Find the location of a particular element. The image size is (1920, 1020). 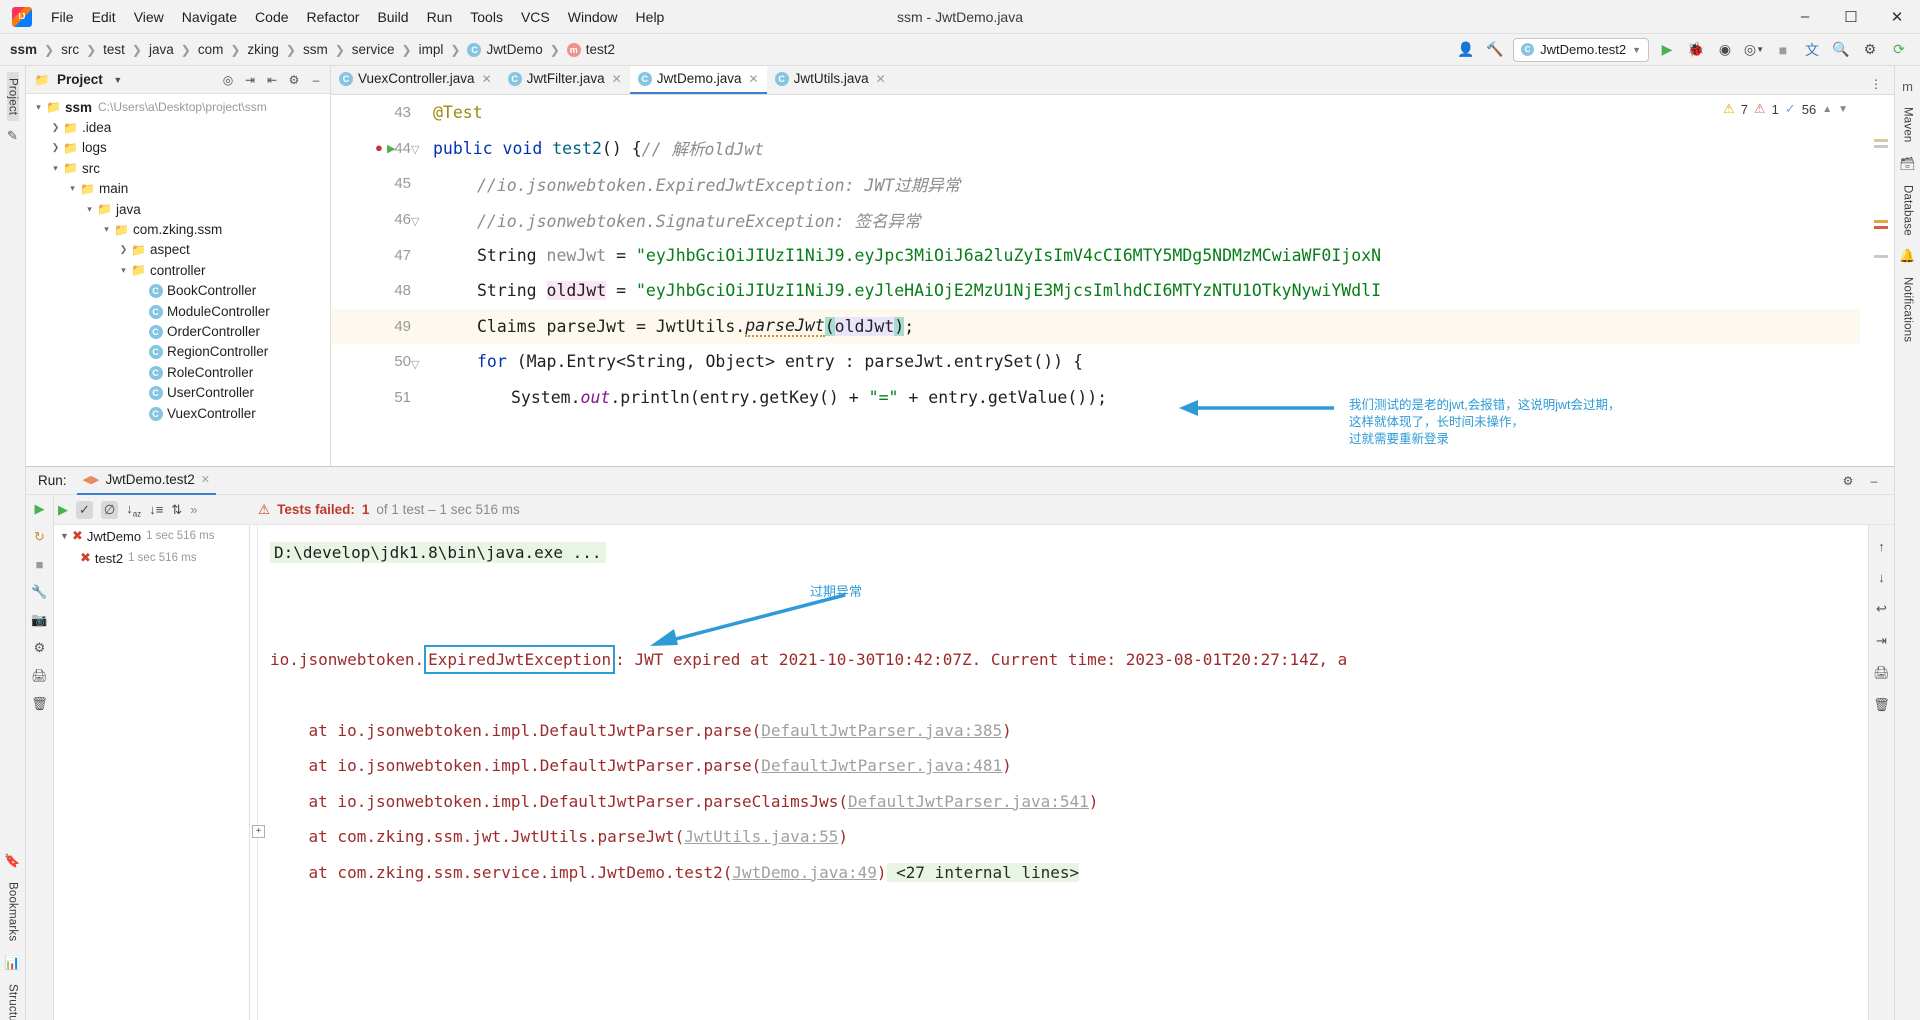

update-icon: ⟳ is located at coordinates (1899, 50).